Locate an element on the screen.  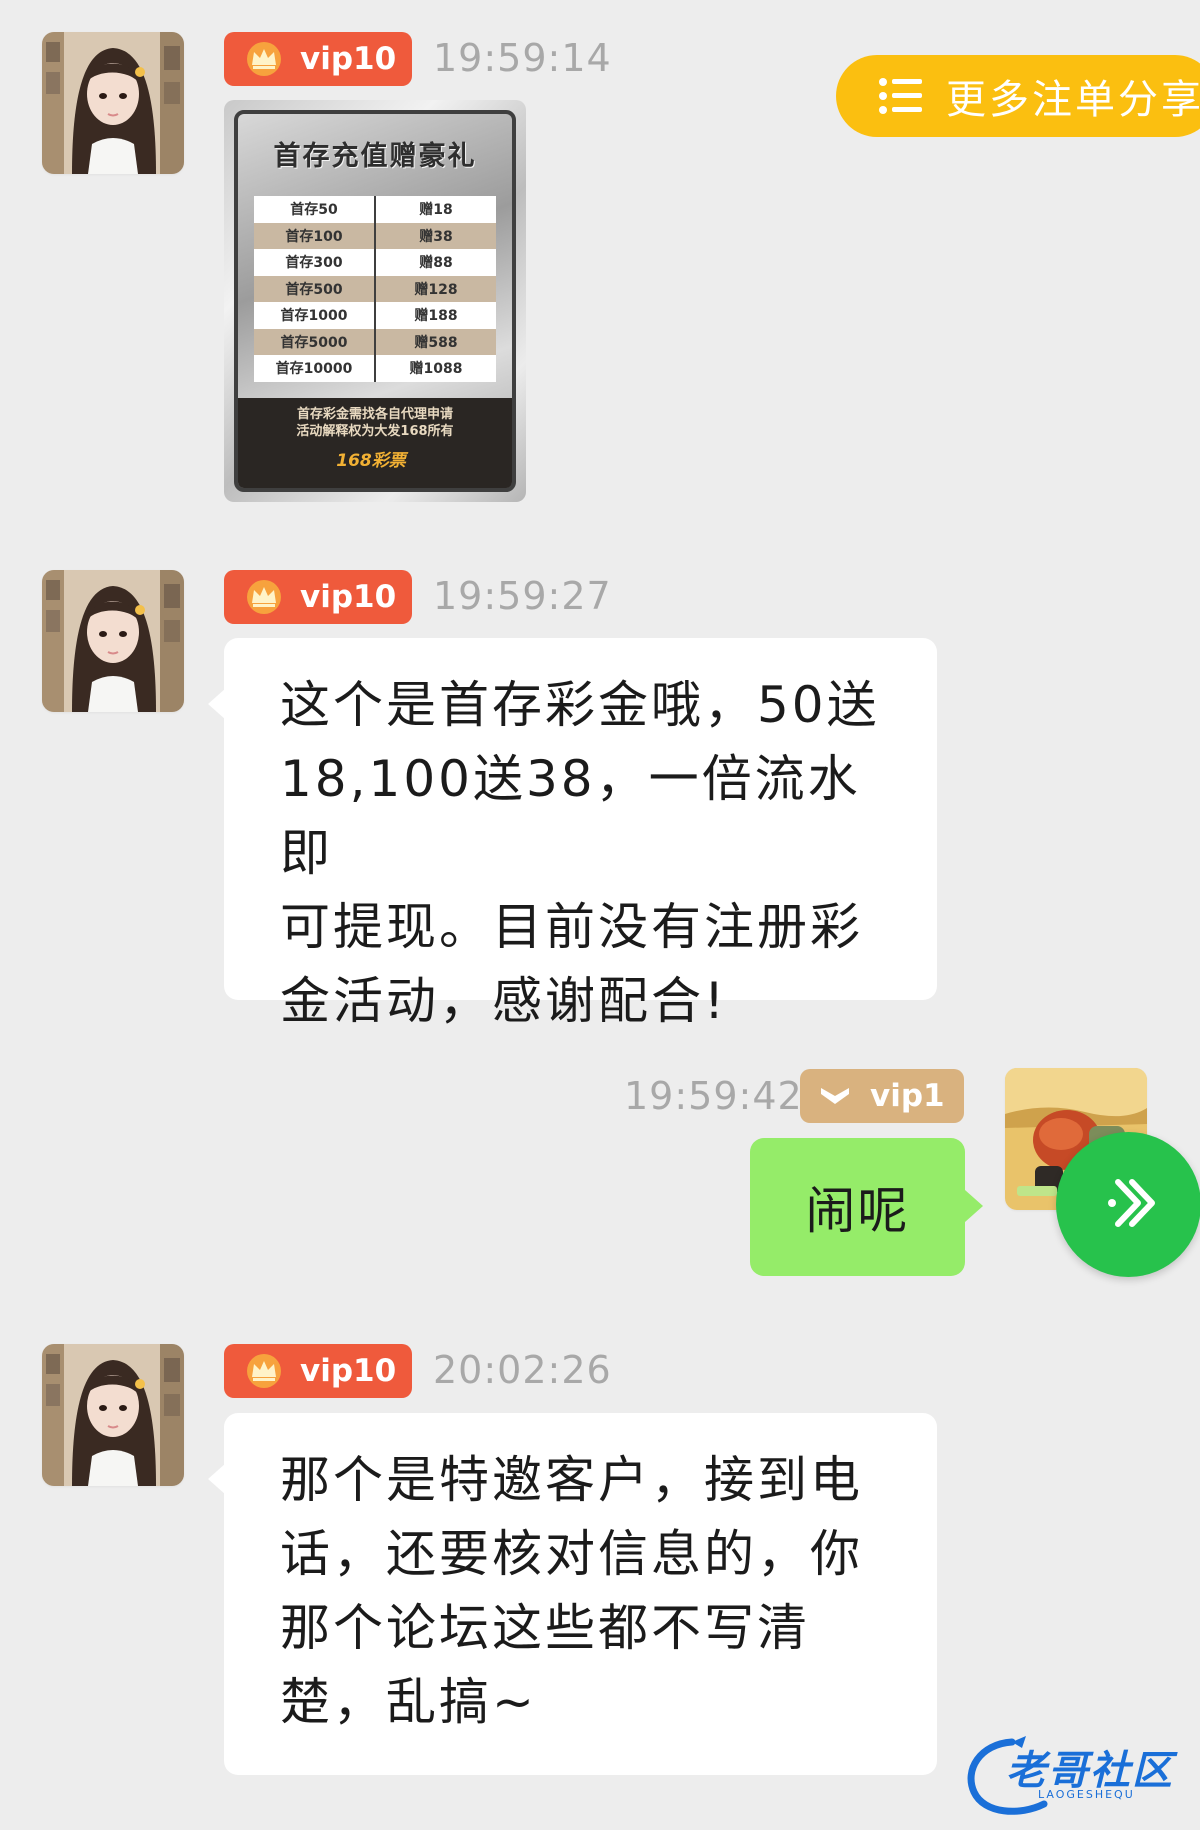
message-line: 那个论坛这些都不写清 is located at coordinates (545, 1628).